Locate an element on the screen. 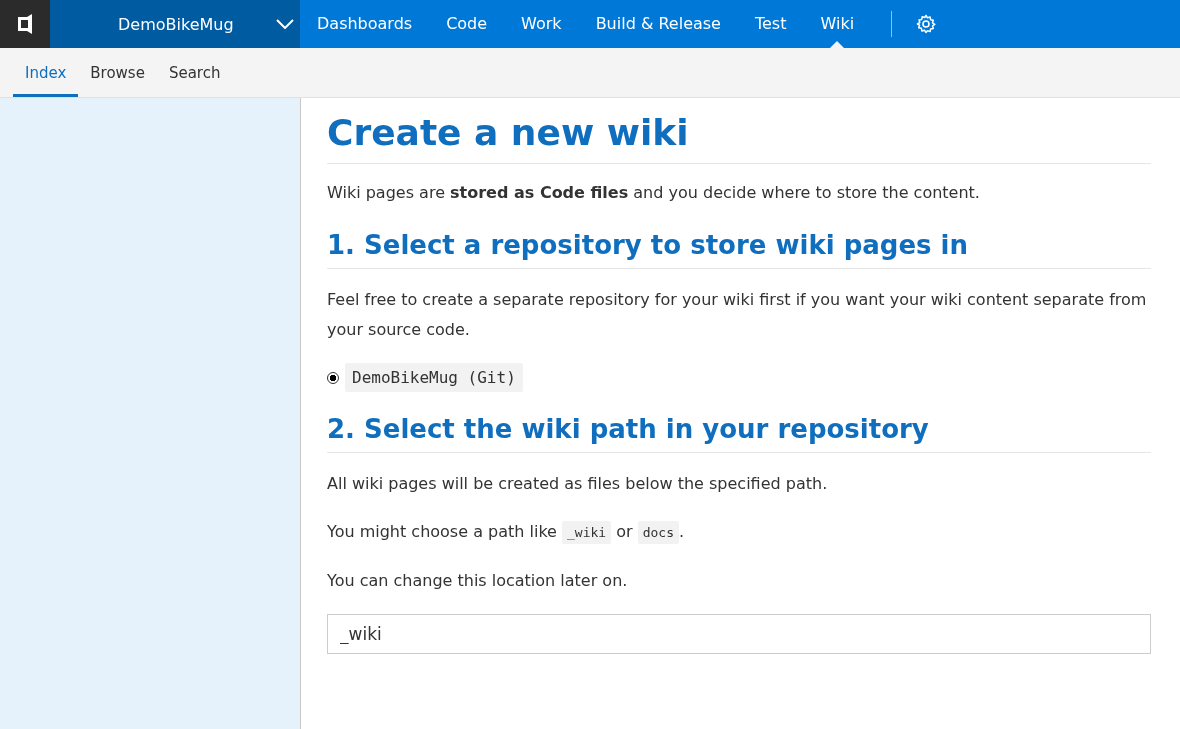  project-selector: DemoBikeMug is located at coordinates (175, 24).